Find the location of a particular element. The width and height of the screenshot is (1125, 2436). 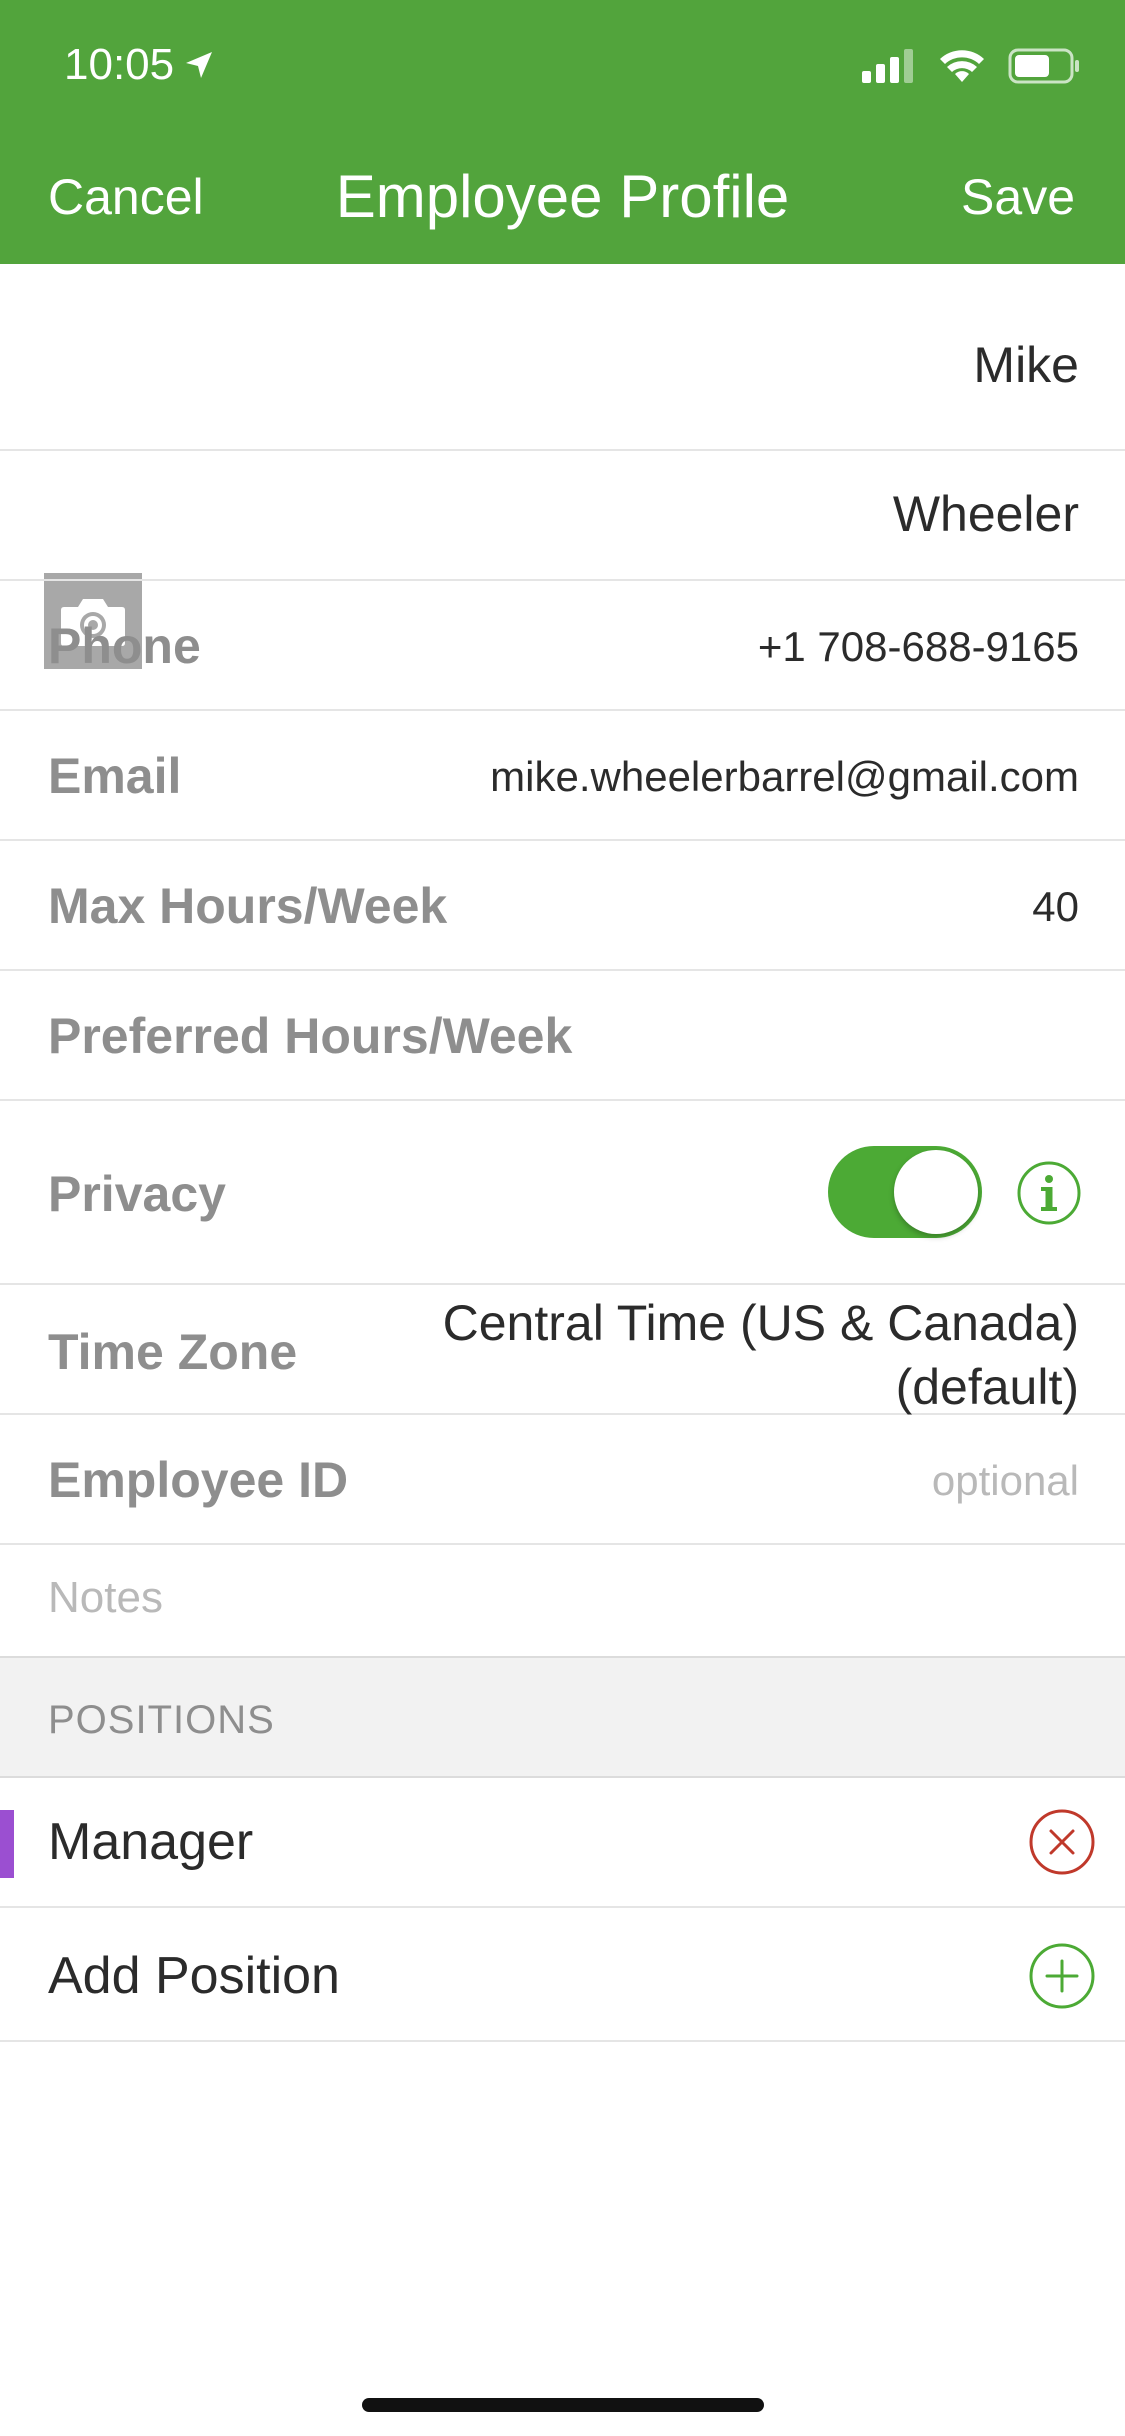

info-icon is located at coordinates (1049, 1193).